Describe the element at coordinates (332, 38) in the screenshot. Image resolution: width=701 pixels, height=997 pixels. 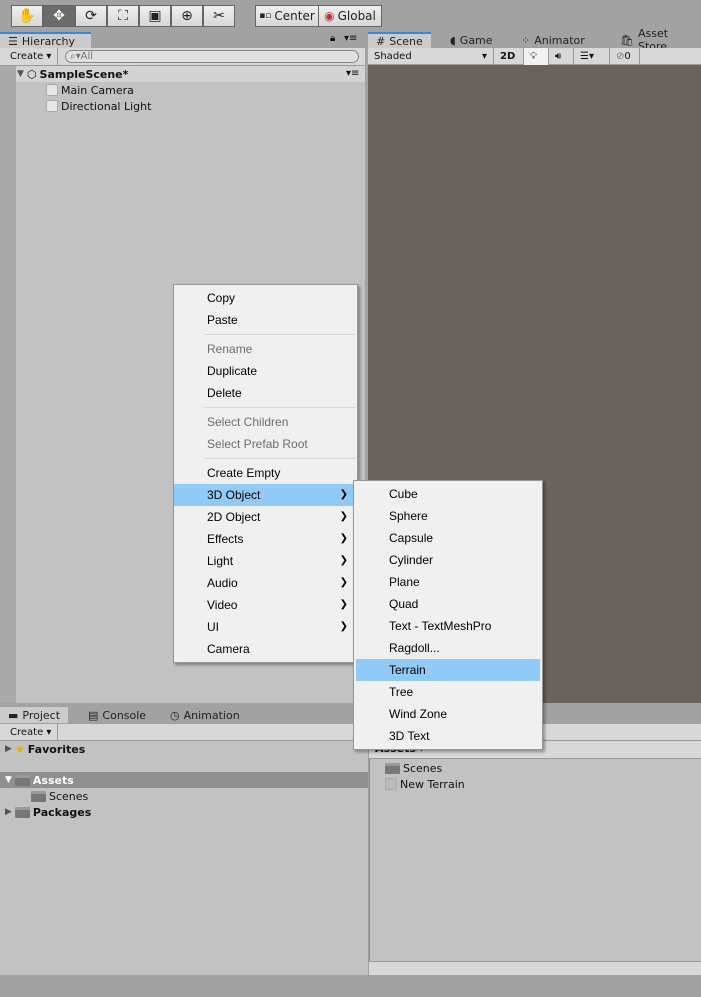
I see `lock-icon: 🔒︎` at that location.